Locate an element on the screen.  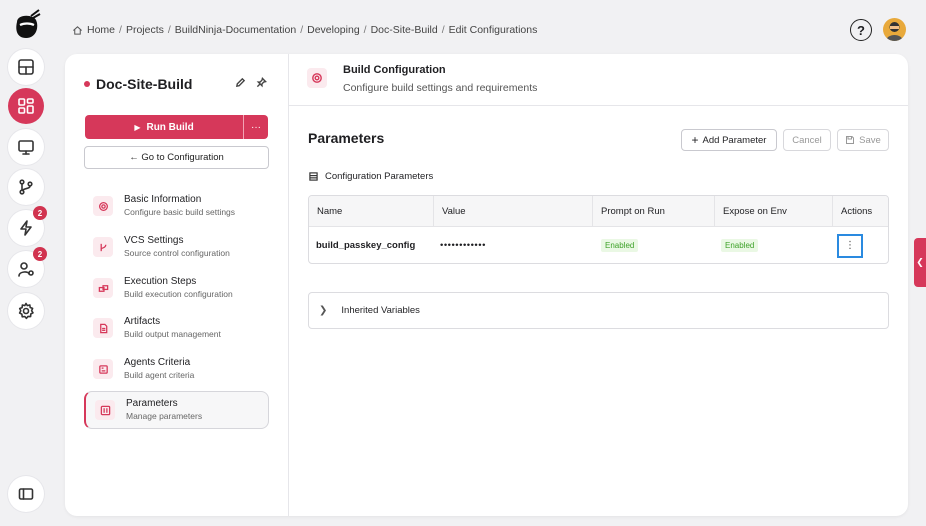
row-actions-button: ⋮ is located at coordinates (850, 245).